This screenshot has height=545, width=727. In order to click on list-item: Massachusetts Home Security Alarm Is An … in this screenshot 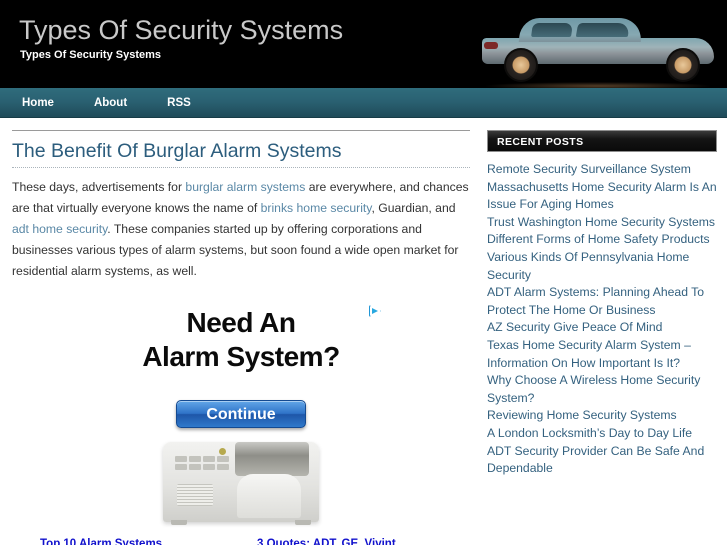, I will do `click(602, 196)`.